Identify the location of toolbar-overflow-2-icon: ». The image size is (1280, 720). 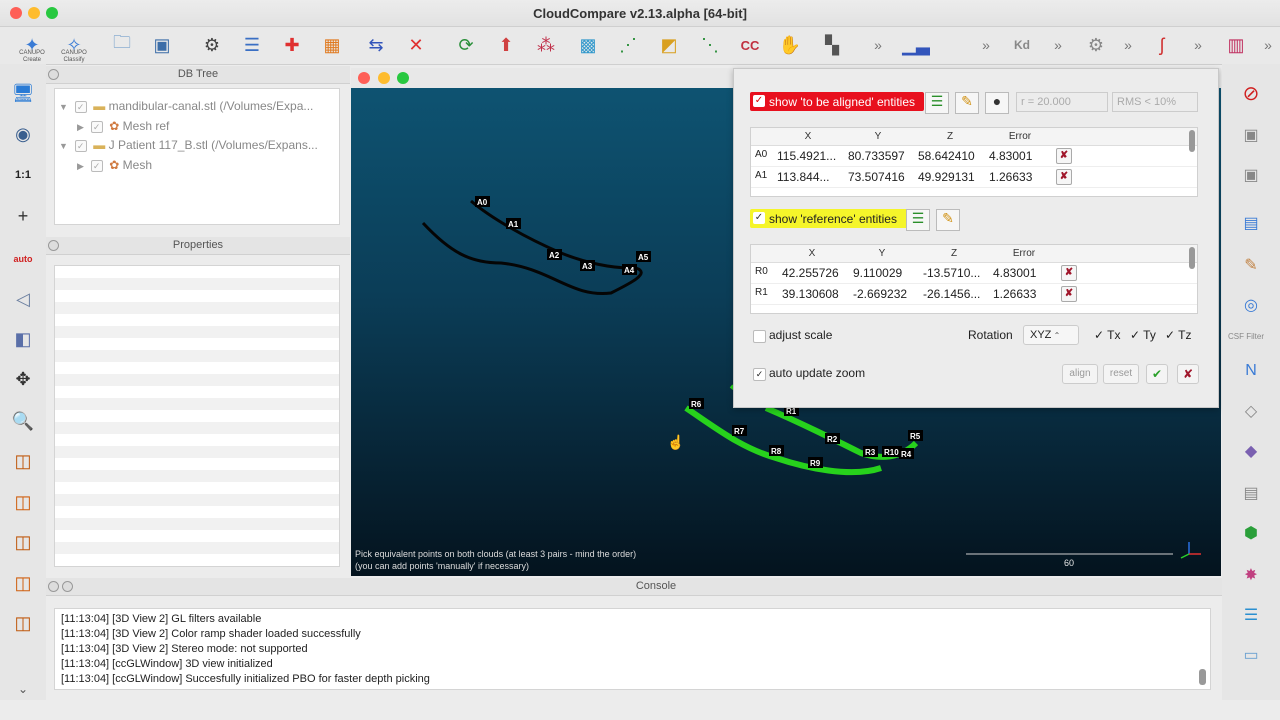
(986, 45).